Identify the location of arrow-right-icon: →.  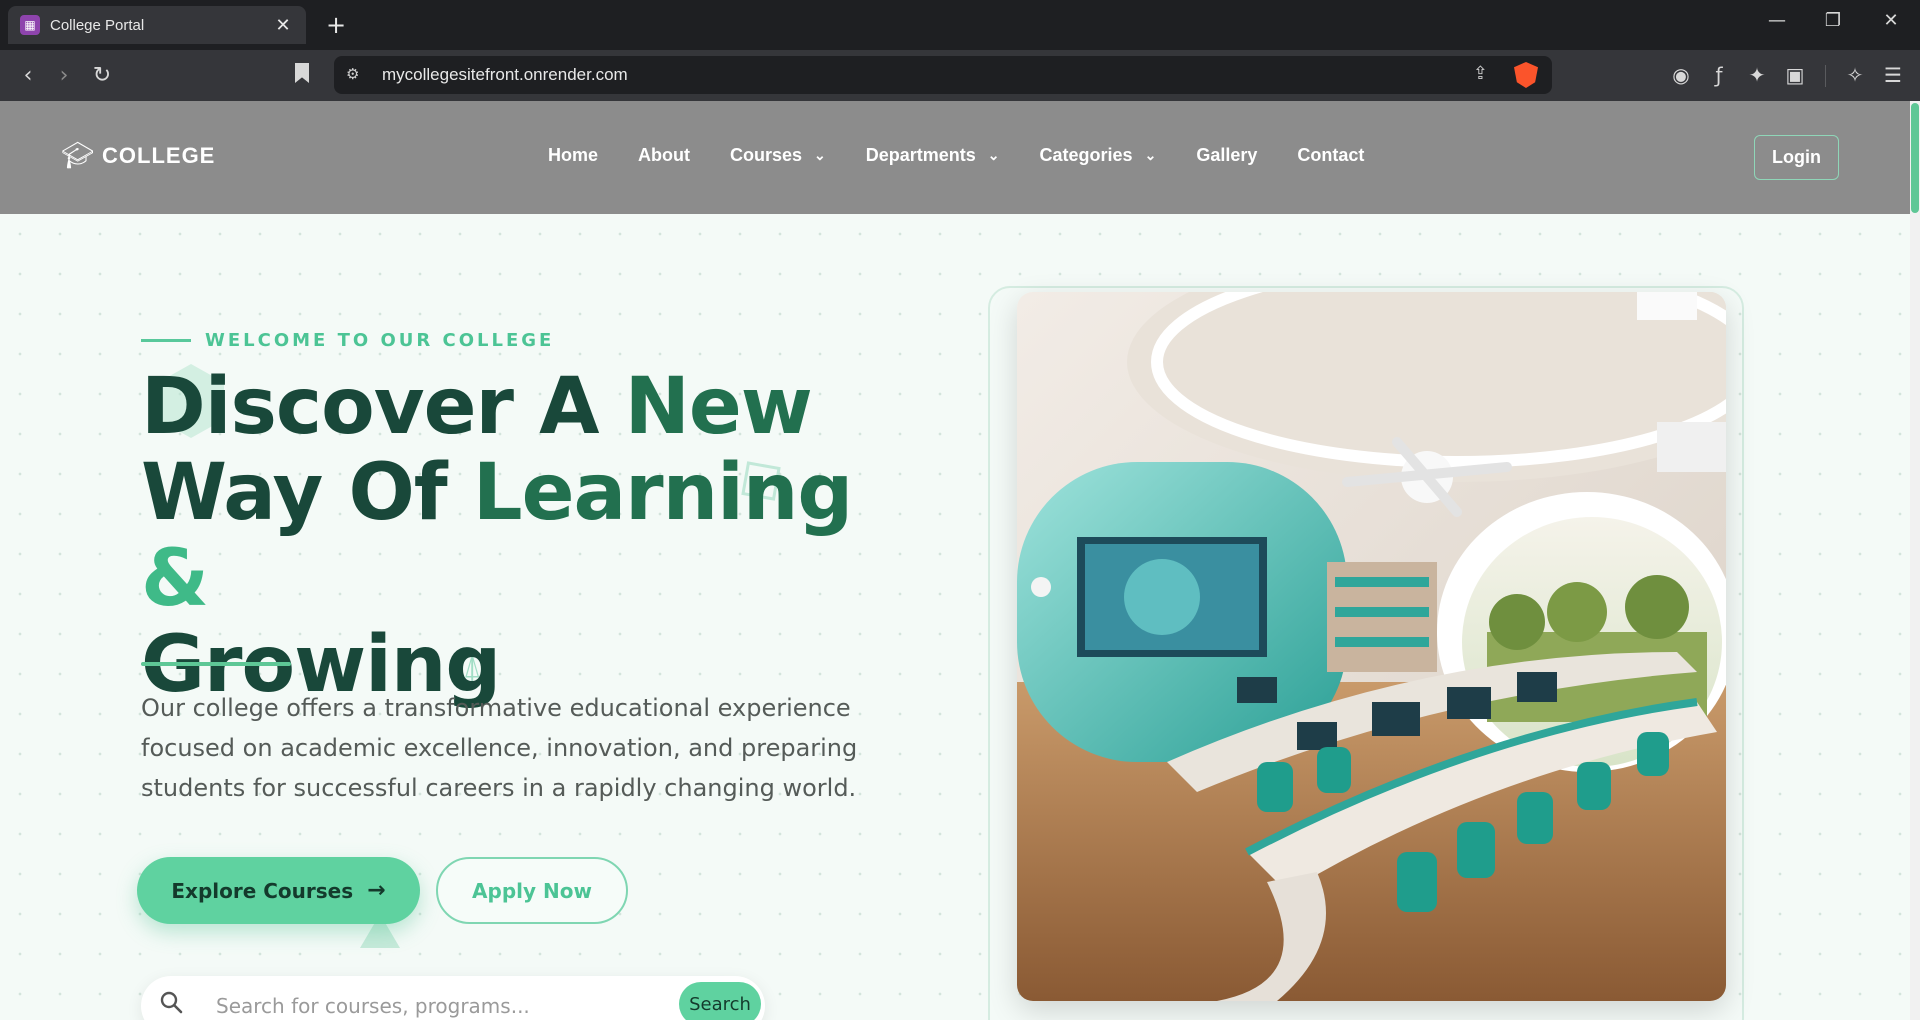
(376, 890).